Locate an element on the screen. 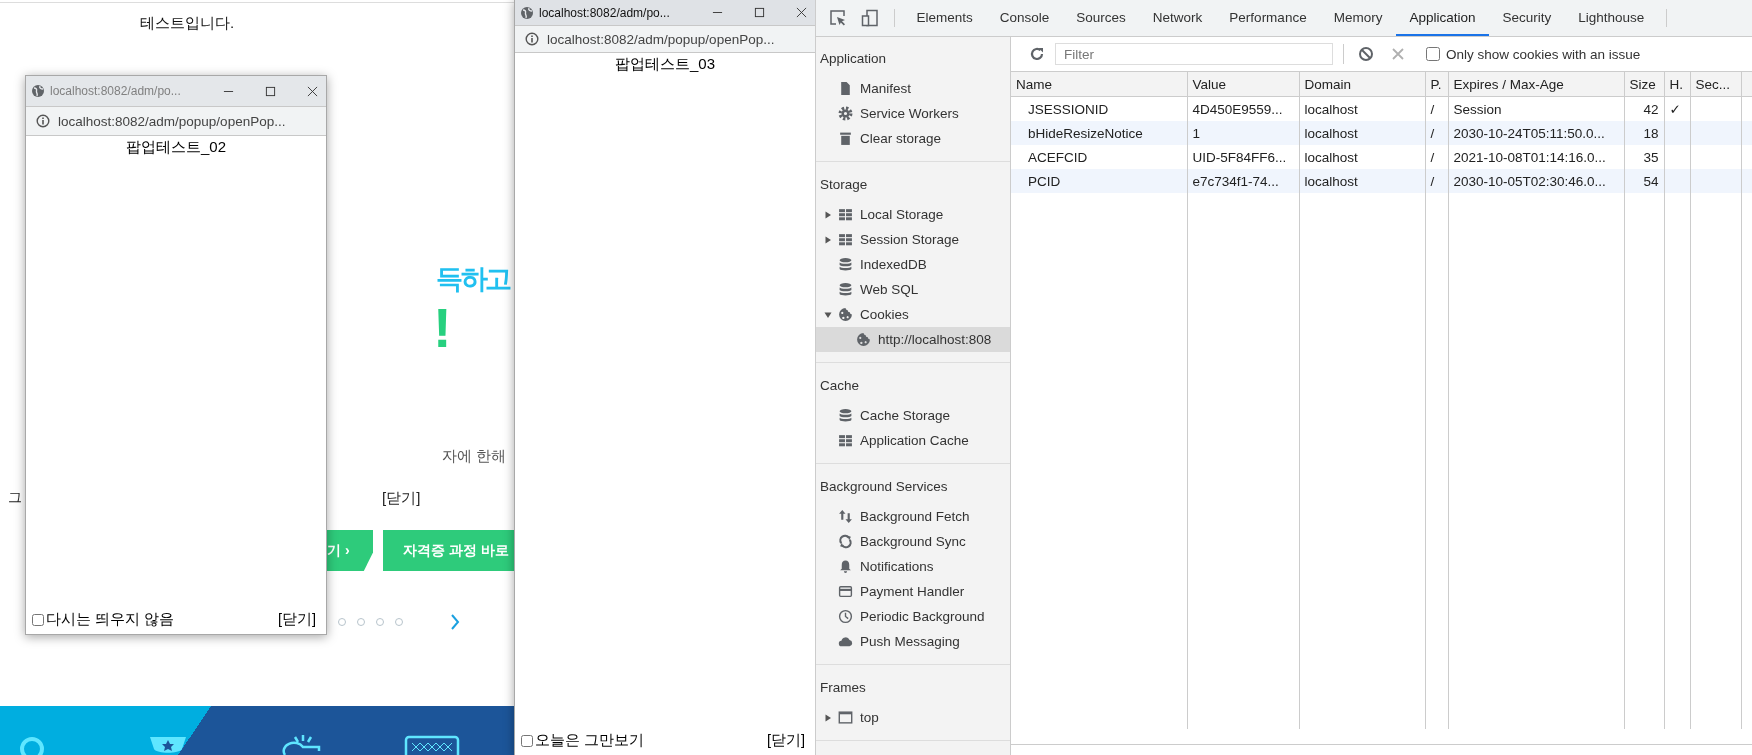 Image resolution: width=1752 pixels, height=755 pixels. page-heading: 테스트입니다. is located at coordinates (187, 23).